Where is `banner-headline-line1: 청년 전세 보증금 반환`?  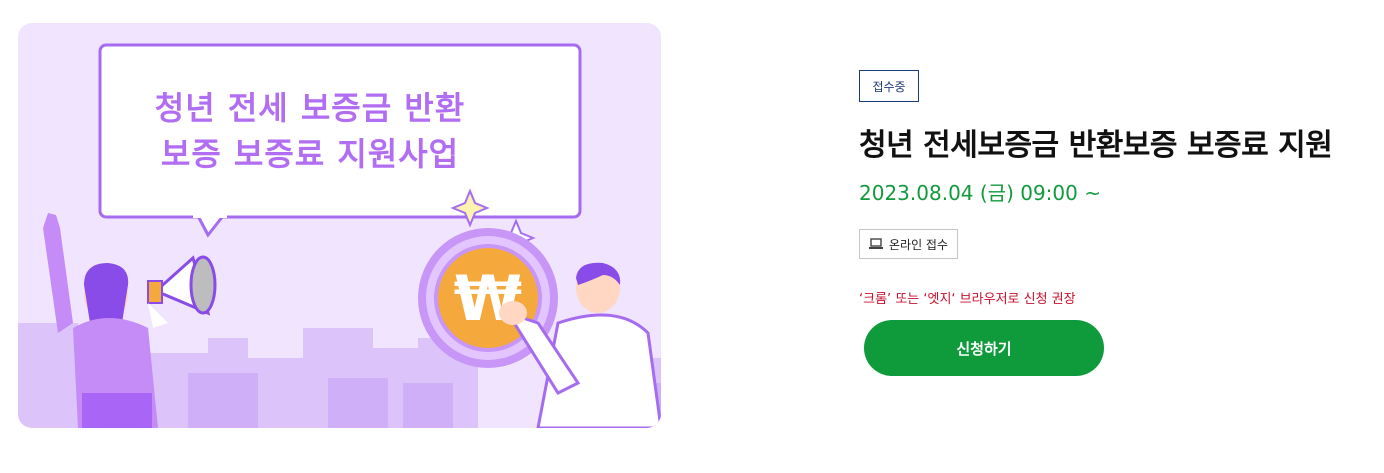 banner-headline-line1: 청년 전세 보증금 반환 is located at coordinates (310, 108).